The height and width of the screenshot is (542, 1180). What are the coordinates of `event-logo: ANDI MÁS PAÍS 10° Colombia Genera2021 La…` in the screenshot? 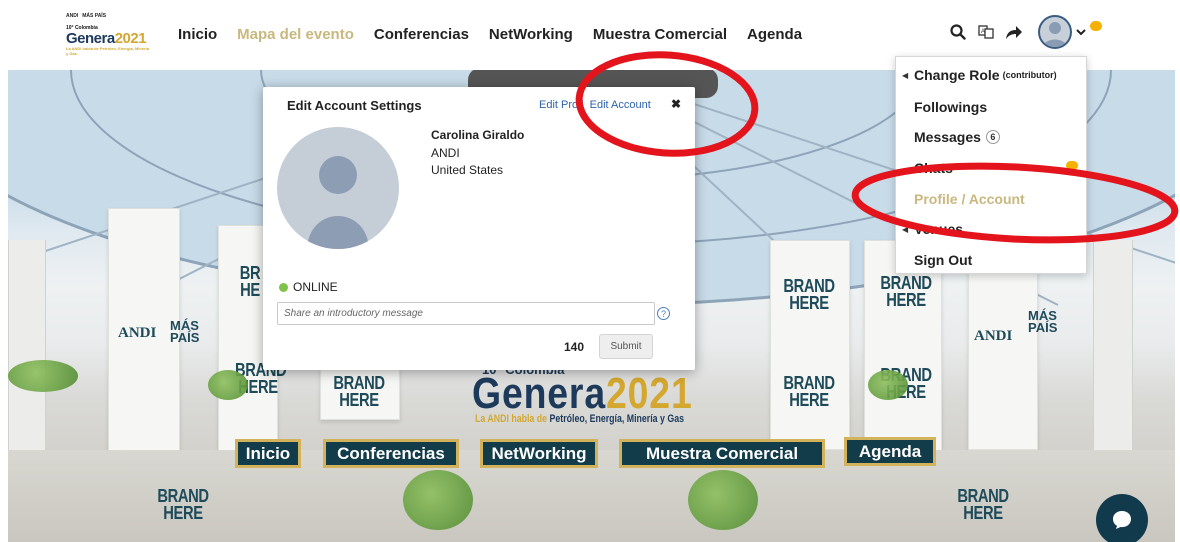 It's located at (109, 37).